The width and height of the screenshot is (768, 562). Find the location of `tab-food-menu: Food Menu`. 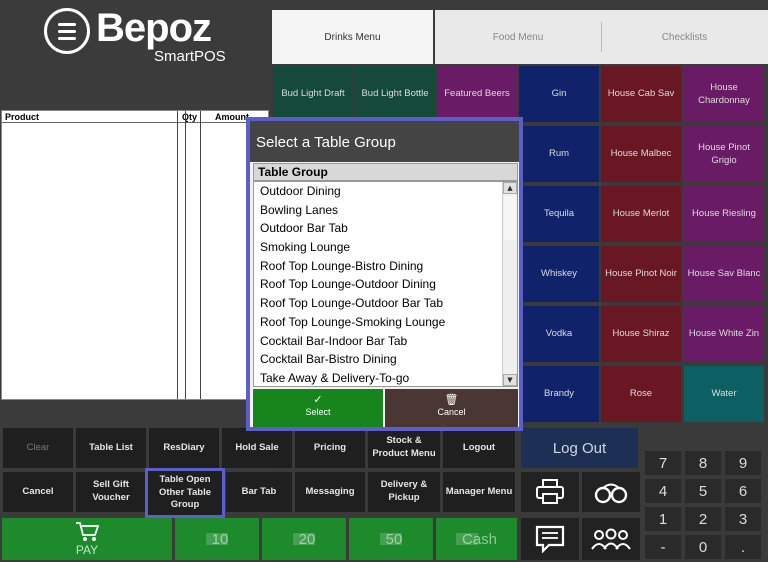

tab-food-menu: Food Menu is located at coordinates (518, 37).